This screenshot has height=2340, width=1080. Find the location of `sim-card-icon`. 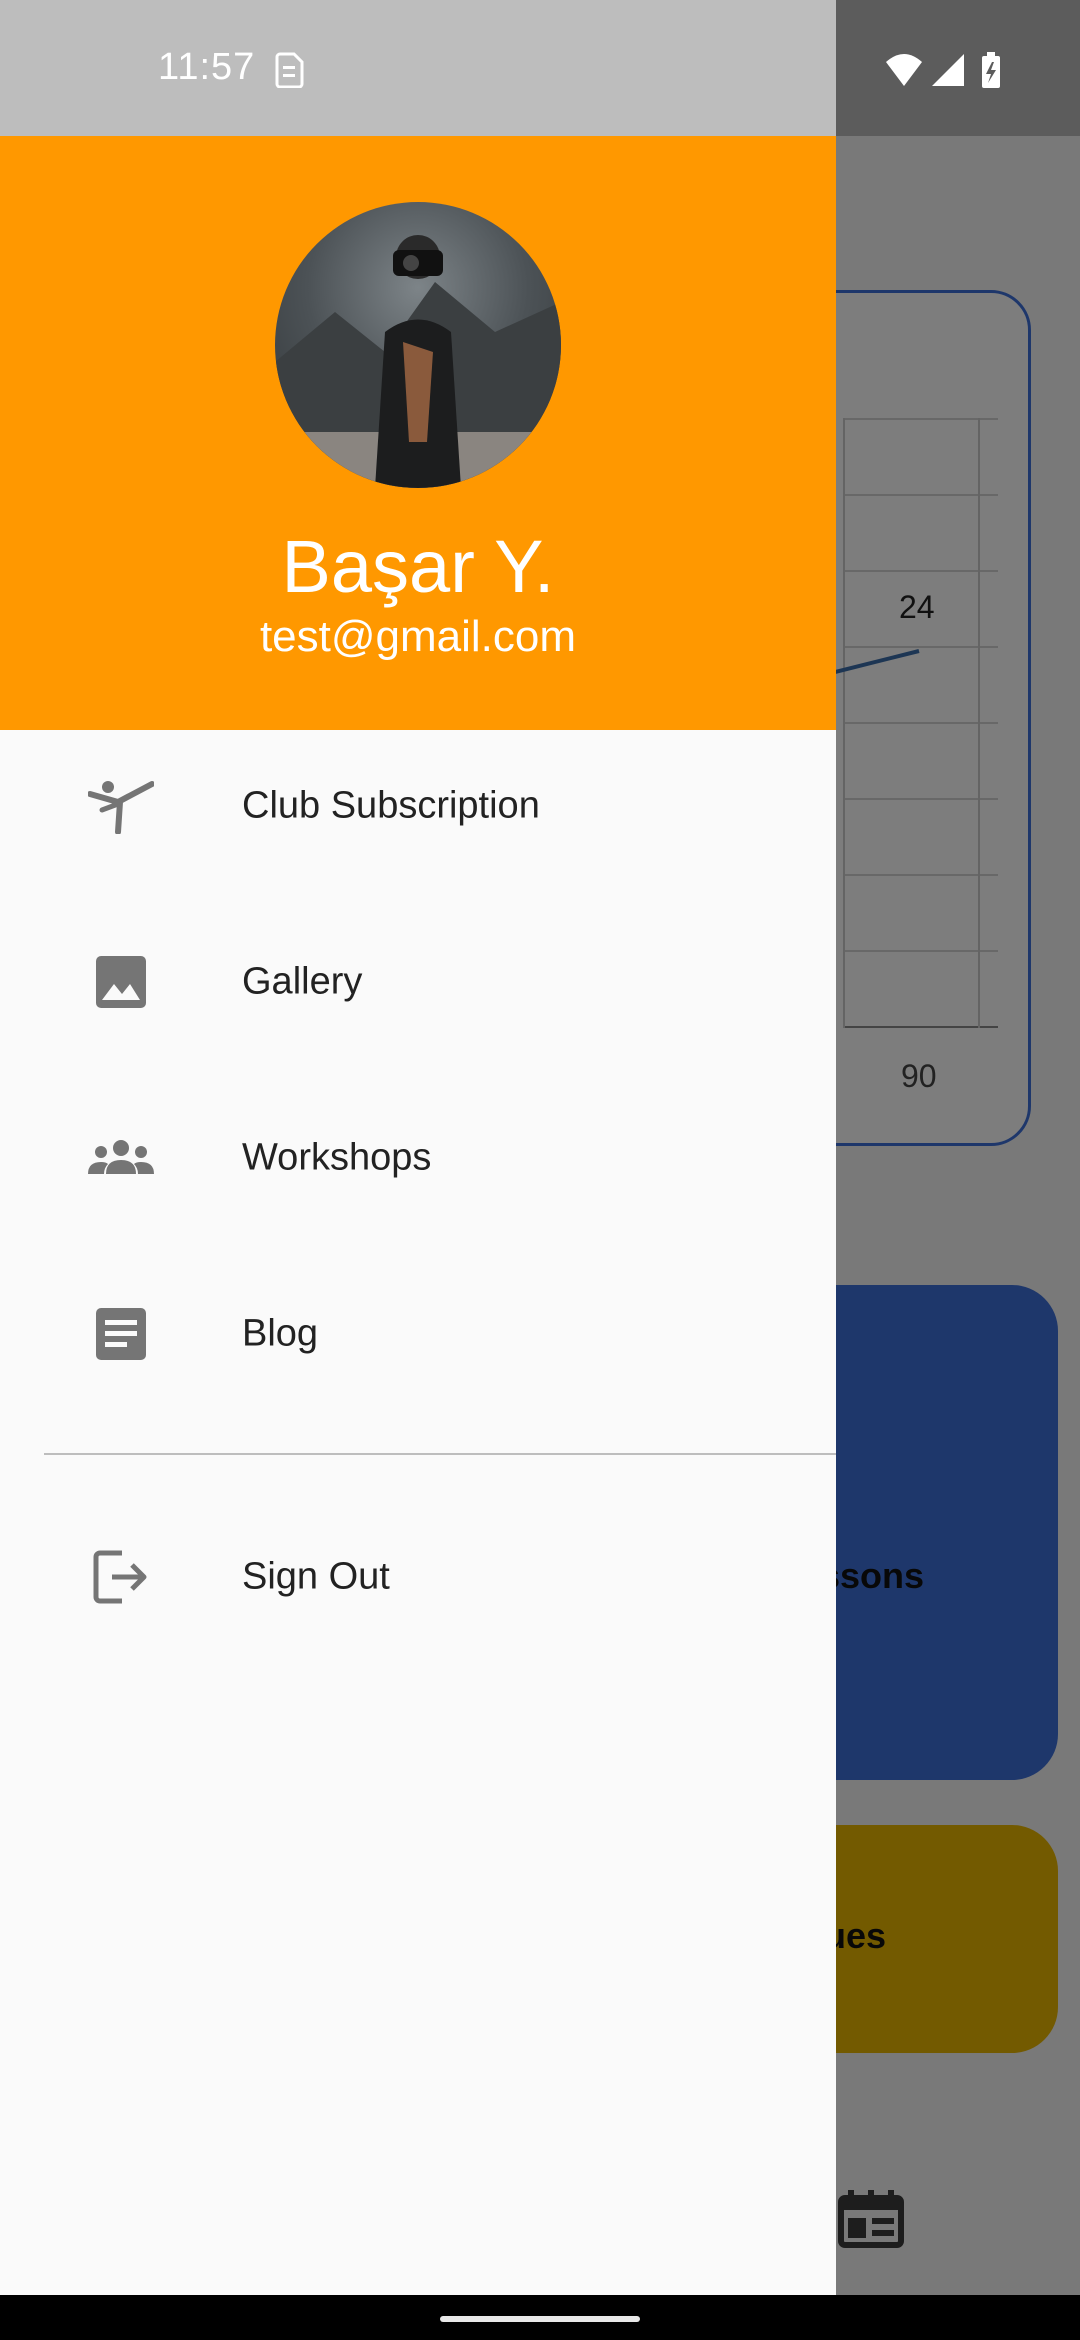

sim-card-icon is located at coordinates (289, 70).